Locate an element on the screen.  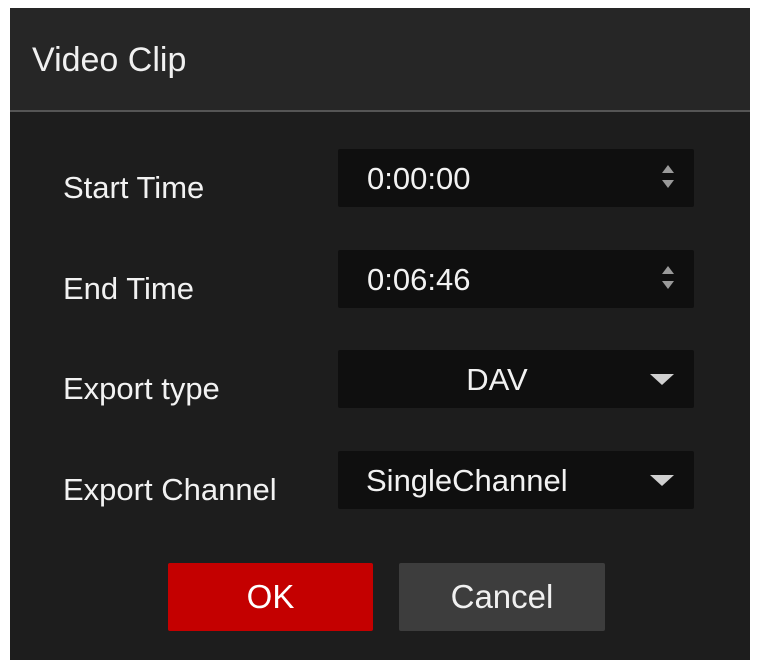
export-channel-label: Export Channel is located at coordinates (170, 489).